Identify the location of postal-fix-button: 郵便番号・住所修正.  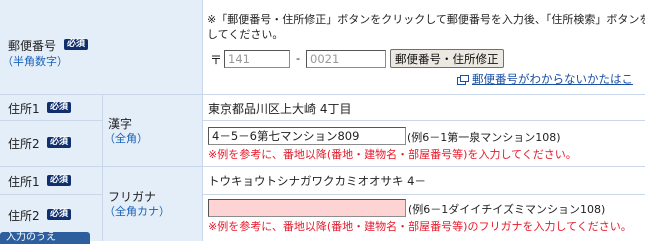
(447, 58).